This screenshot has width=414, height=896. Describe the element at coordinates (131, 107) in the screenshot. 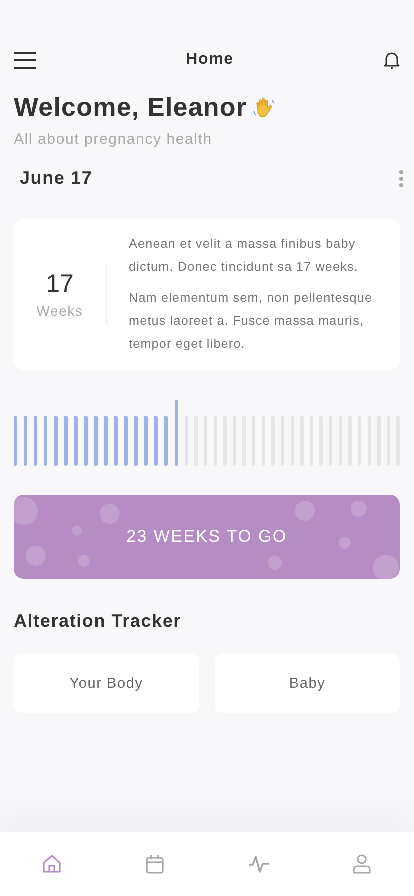

I see `welcome-title: Welcome, Eleanor` at that location.